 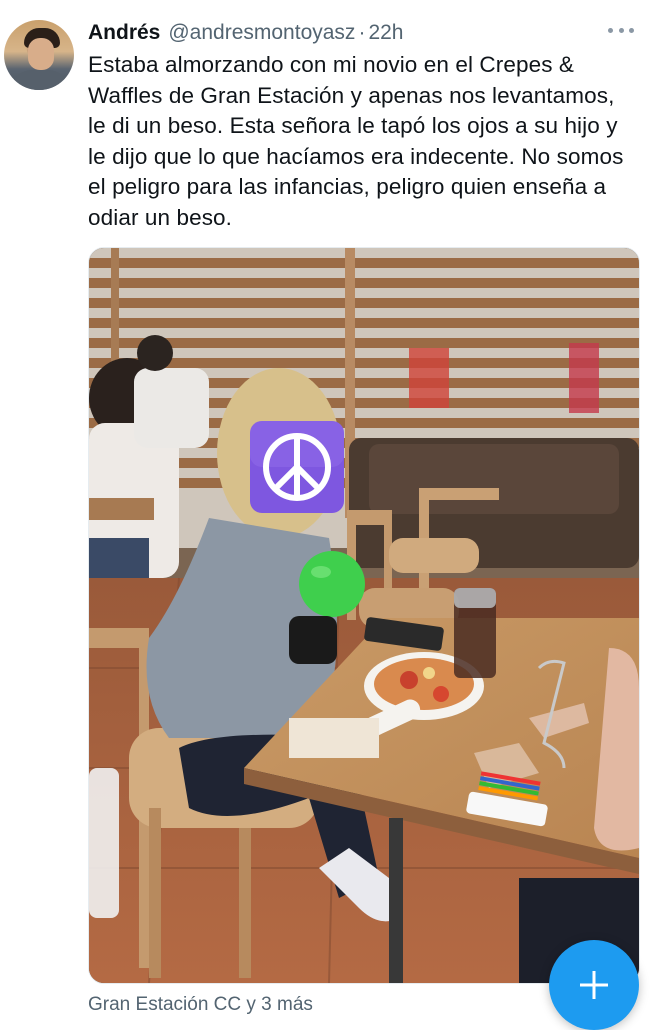 I want to click on compose-button, so click(x=594, y=985).